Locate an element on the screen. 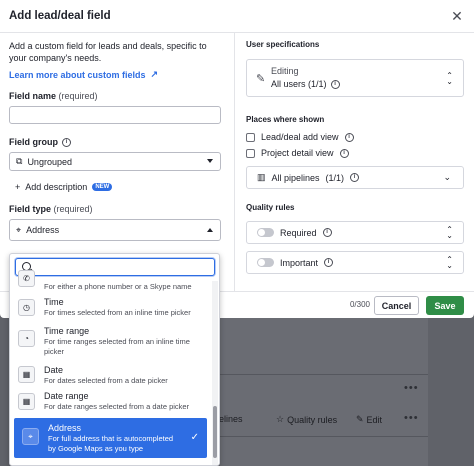 The width and height of the screenshot is (474, 466). shield-icon: ☆ is located at coordinates (280, 419).